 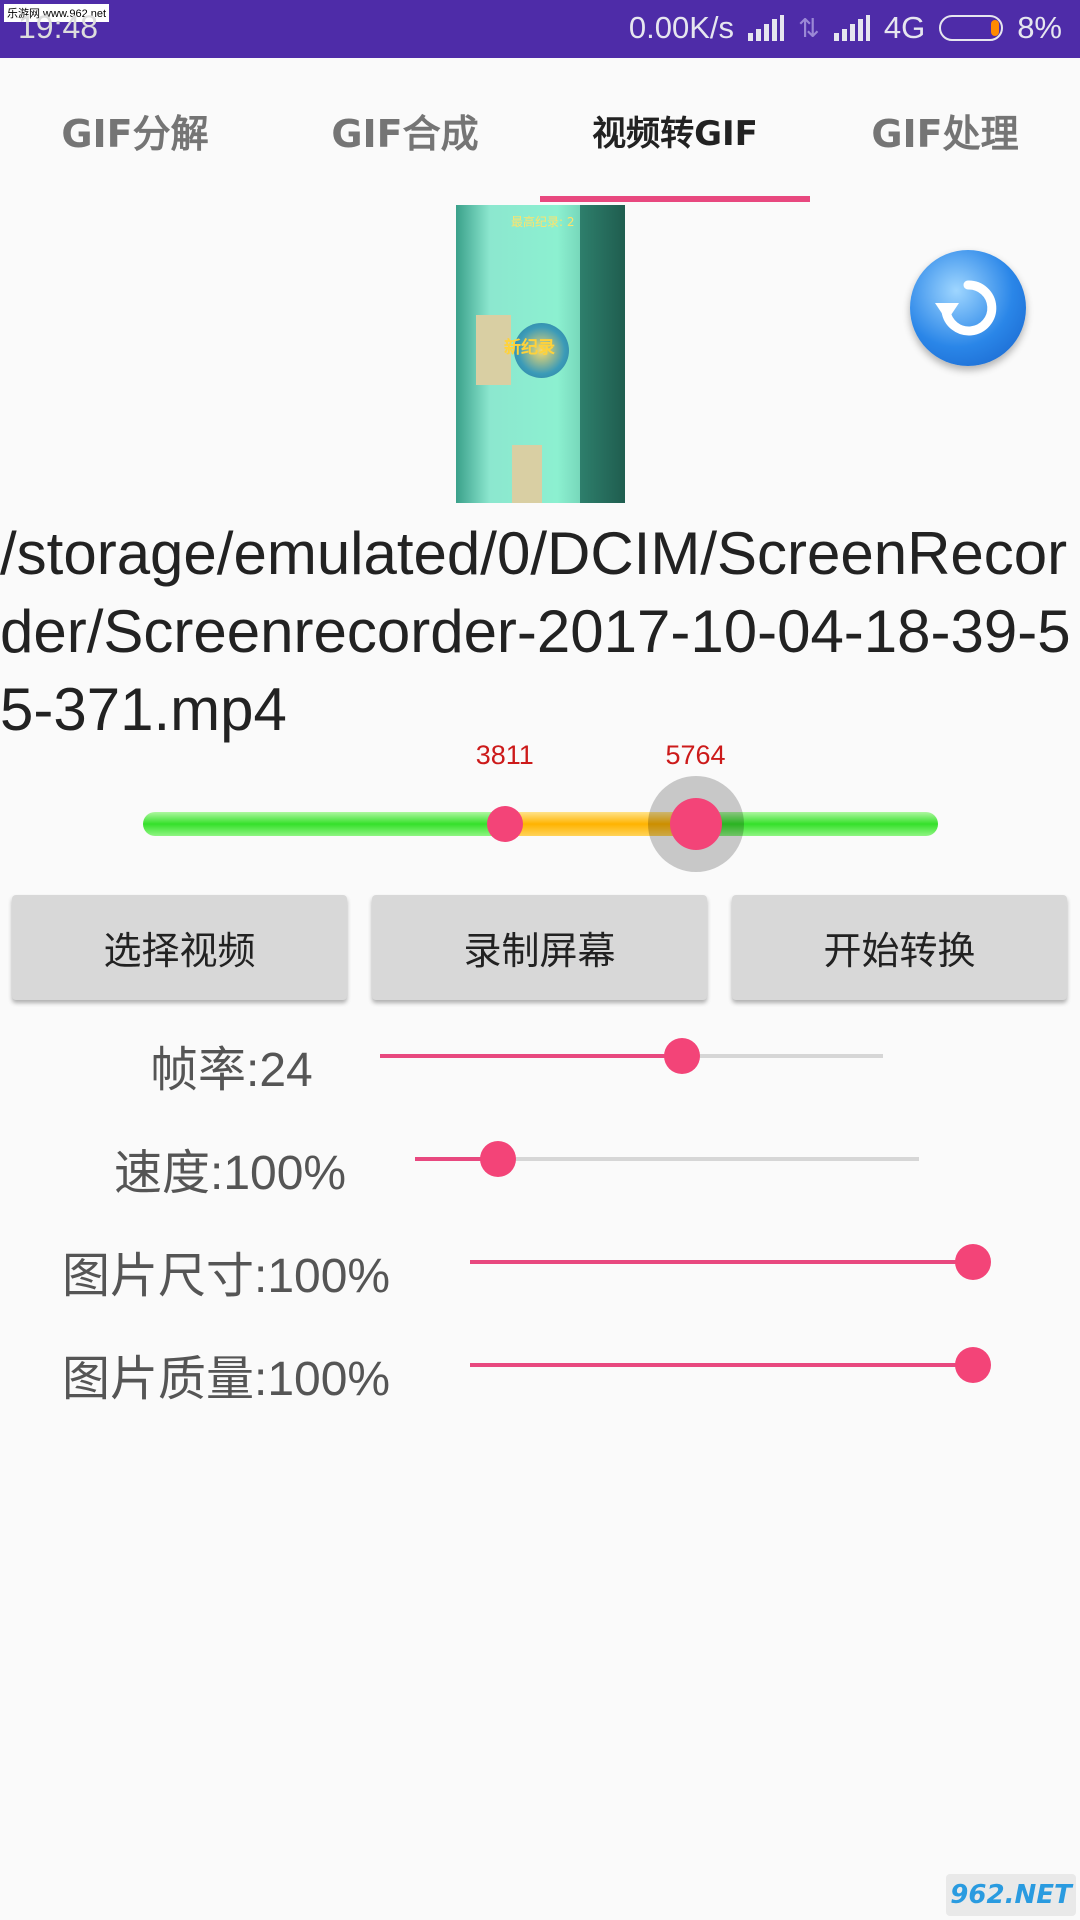 I want to click on image-size-label: 图片尺寸:100%, so click(x=226, y=1276).